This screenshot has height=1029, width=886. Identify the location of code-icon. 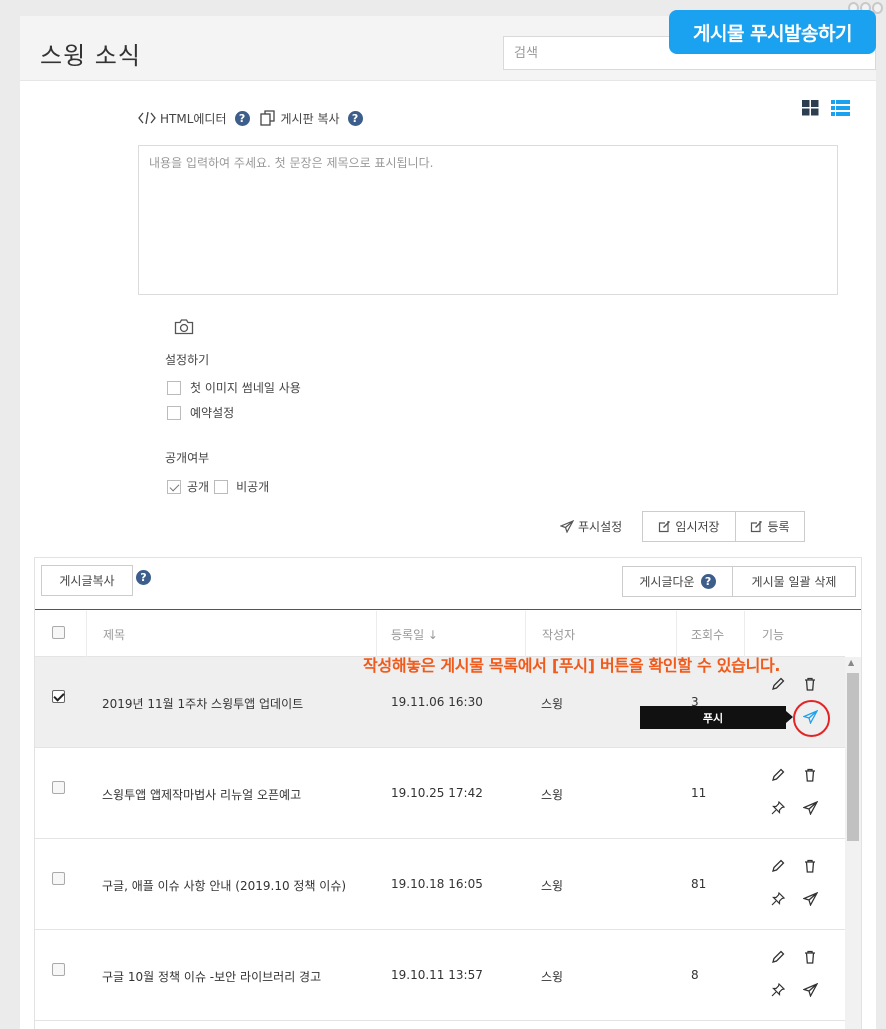
(147, 118).